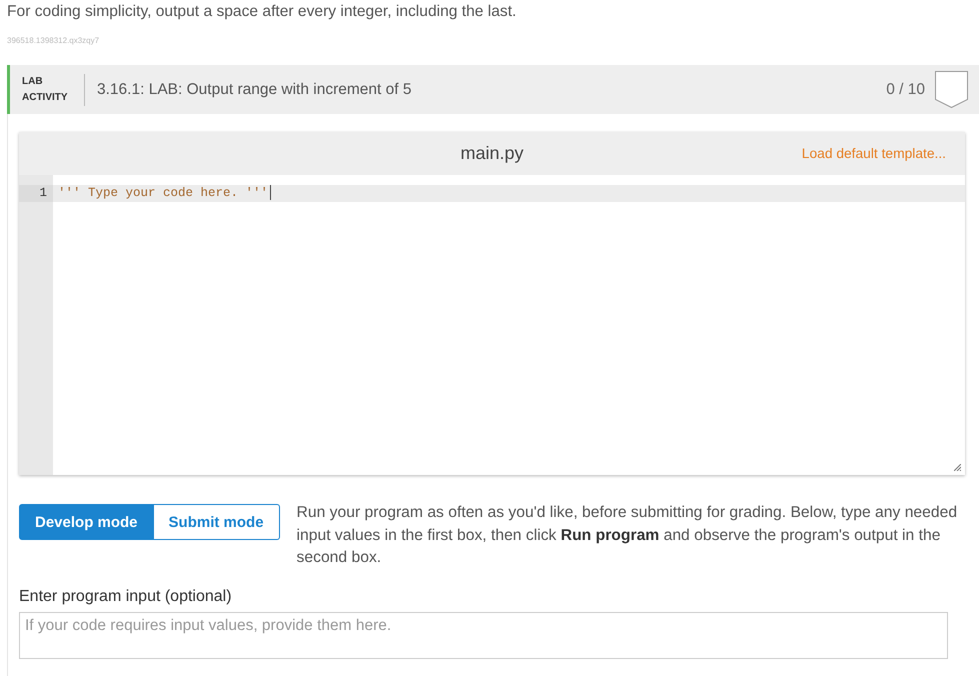 This screenshot has width=979, height=676. Describe the element at coordinates (36, 193) in the screenshot. I see `line-number: 1` at that location.